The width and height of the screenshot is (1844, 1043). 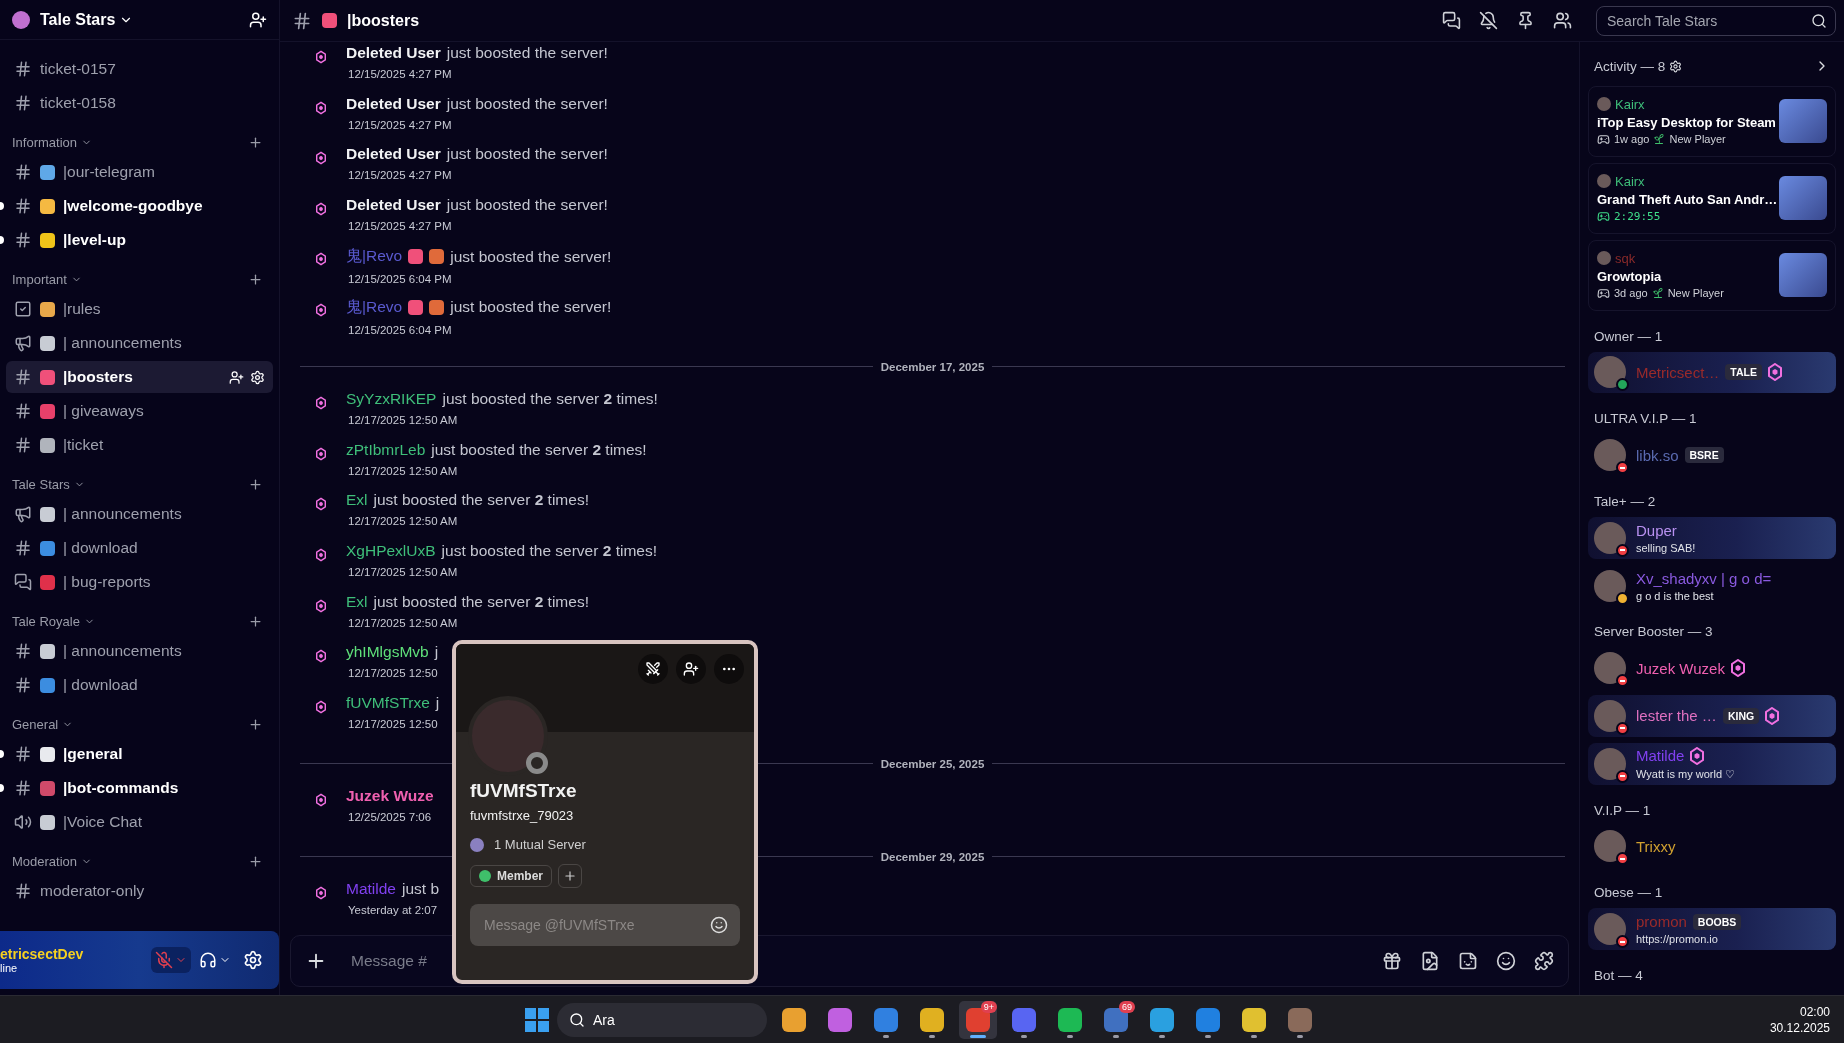 I want to click on game-thumbnail, so click(x=1803, y=198).